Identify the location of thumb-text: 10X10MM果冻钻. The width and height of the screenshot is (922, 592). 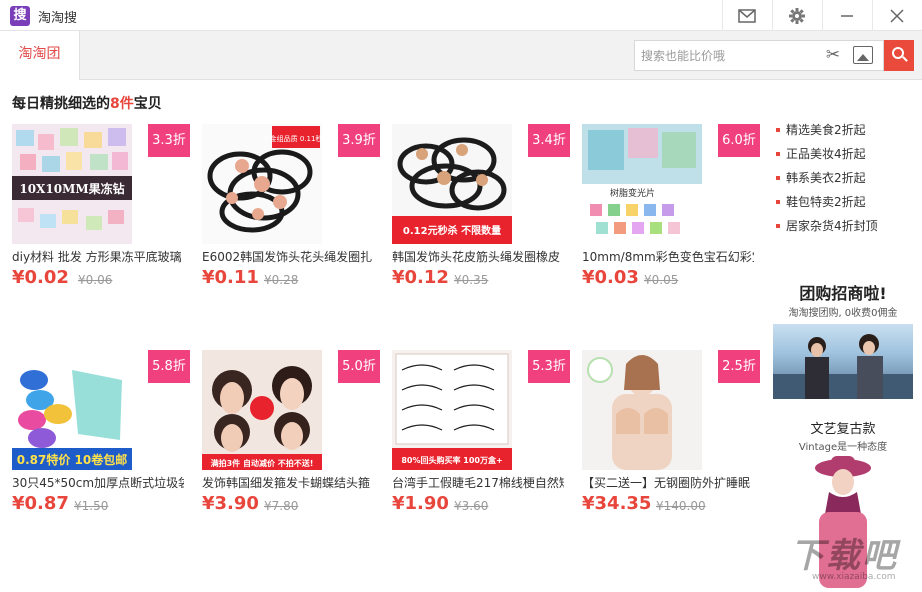
(71, 188).